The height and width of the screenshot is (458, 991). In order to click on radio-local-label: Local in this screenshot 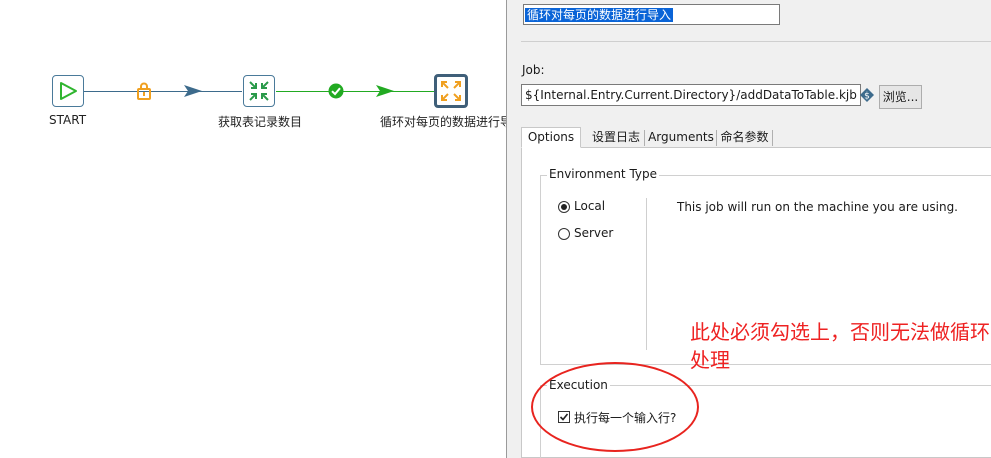, I will do `click(589, 206)`.